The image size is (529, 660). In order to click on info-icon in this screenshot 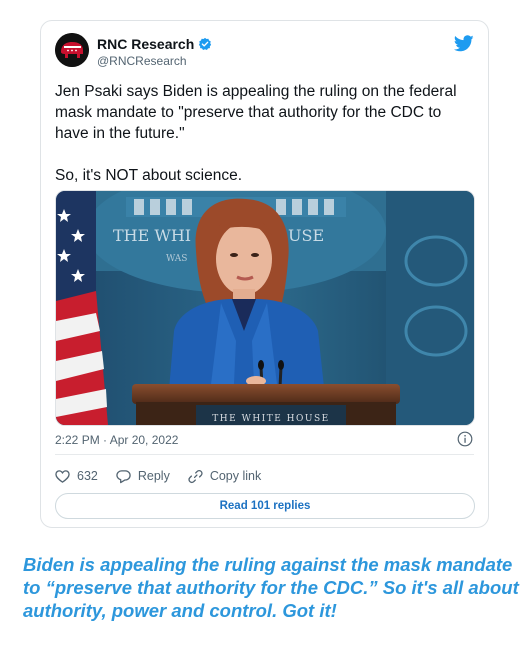, I will do `click(465, 439)`.